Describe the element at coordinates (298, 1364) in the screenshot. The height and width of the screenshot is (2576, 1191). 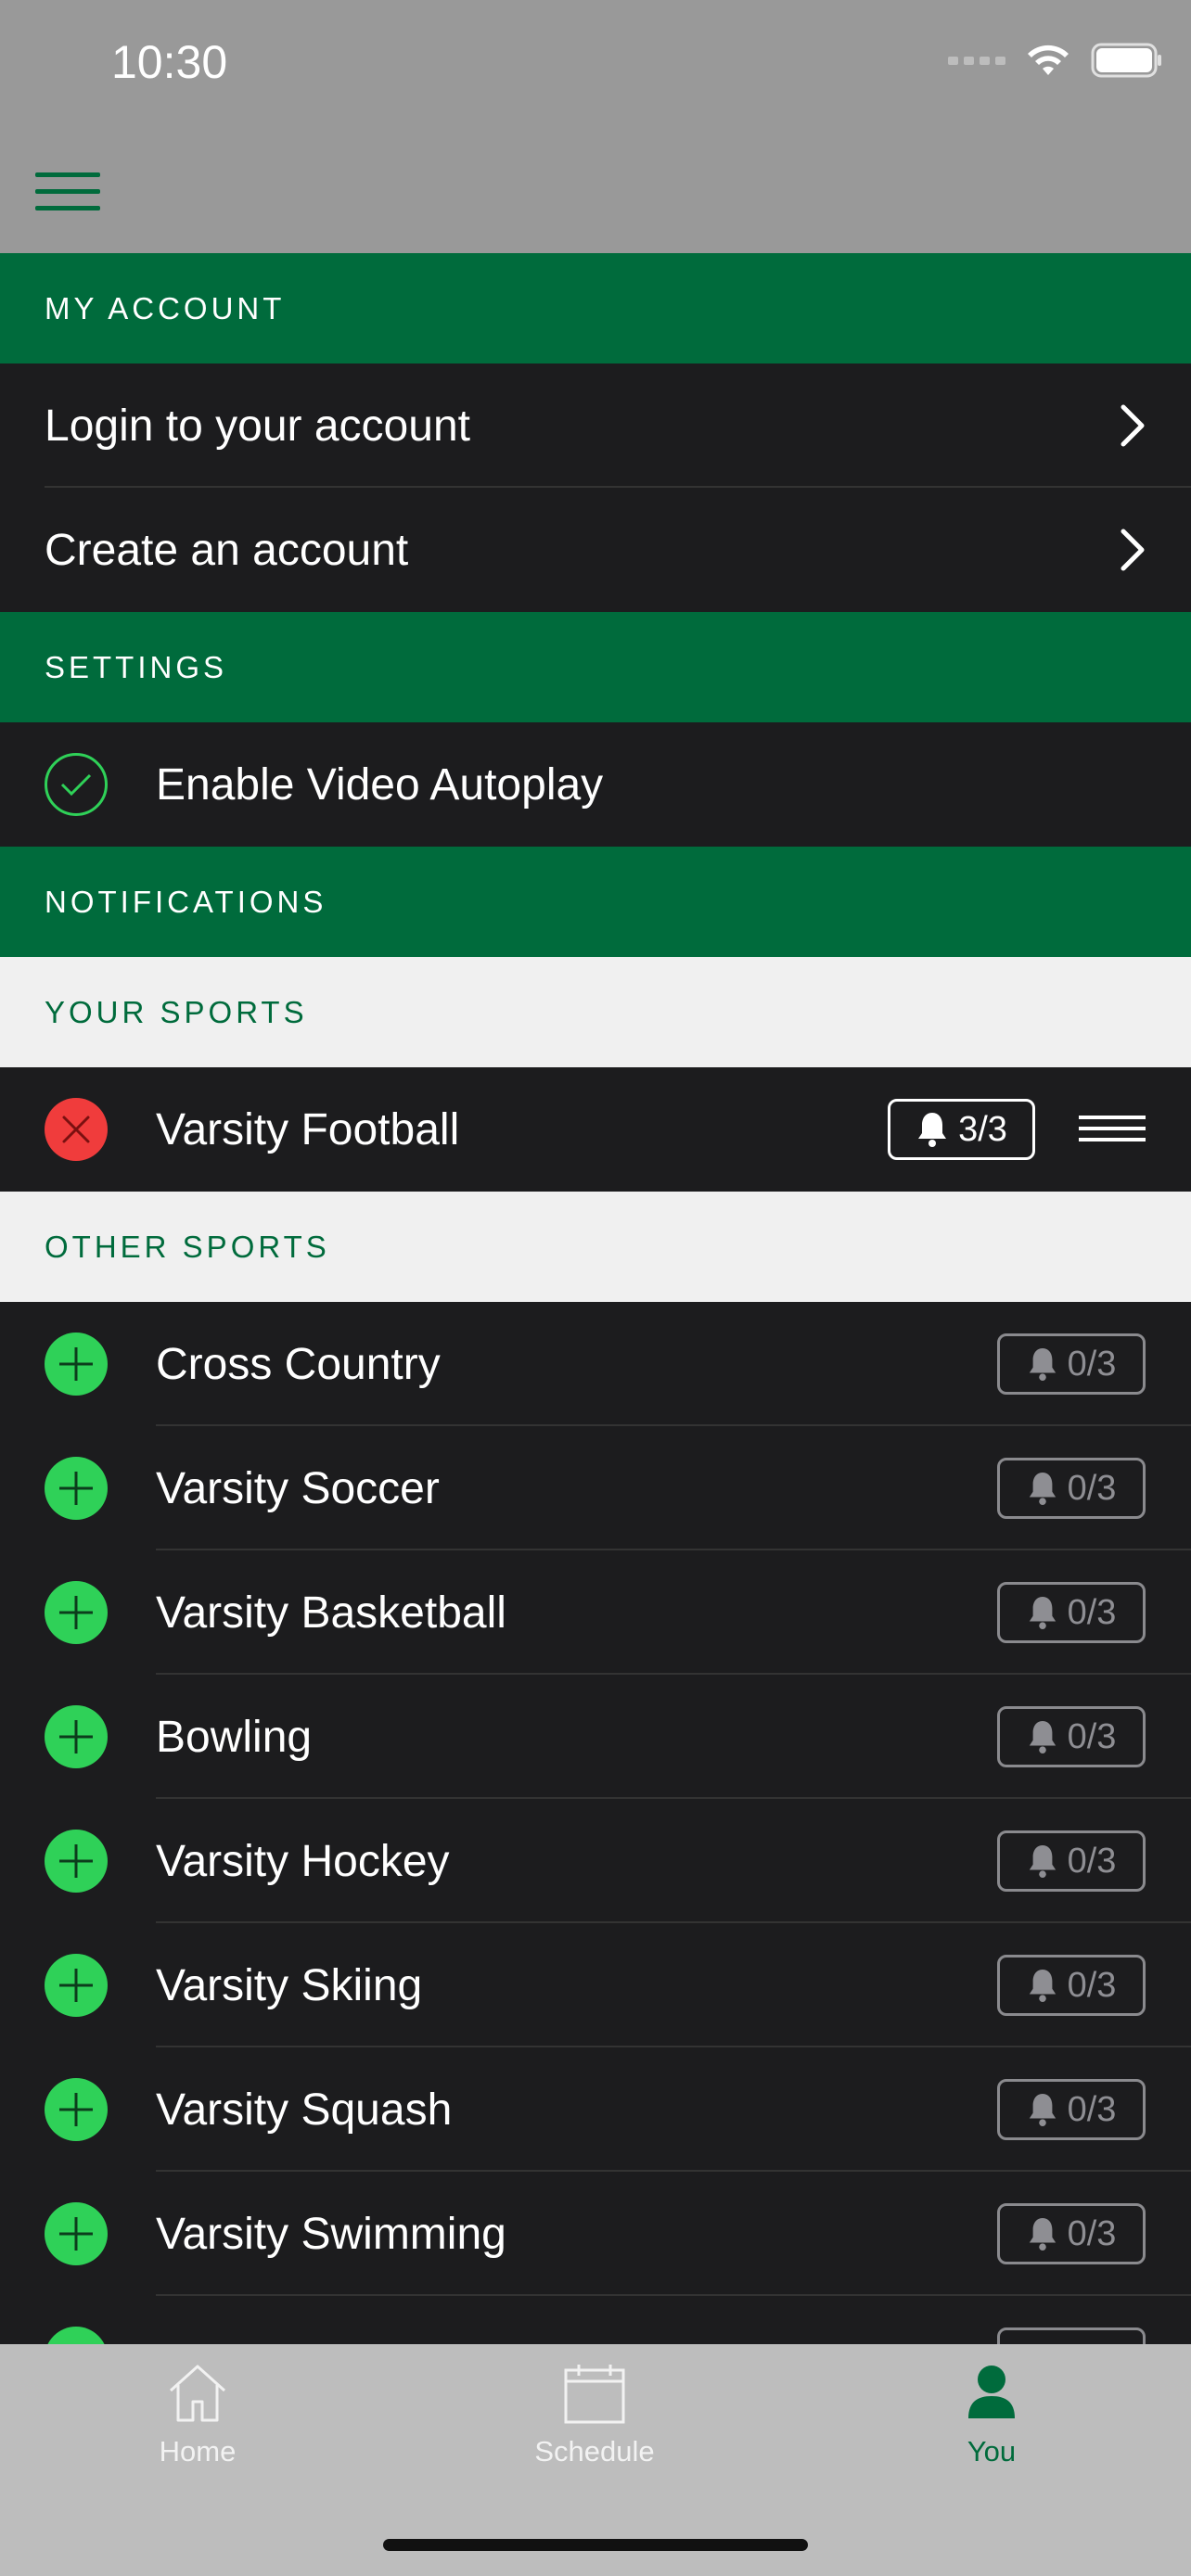
I see `sport-name: Cross Country` at that location.